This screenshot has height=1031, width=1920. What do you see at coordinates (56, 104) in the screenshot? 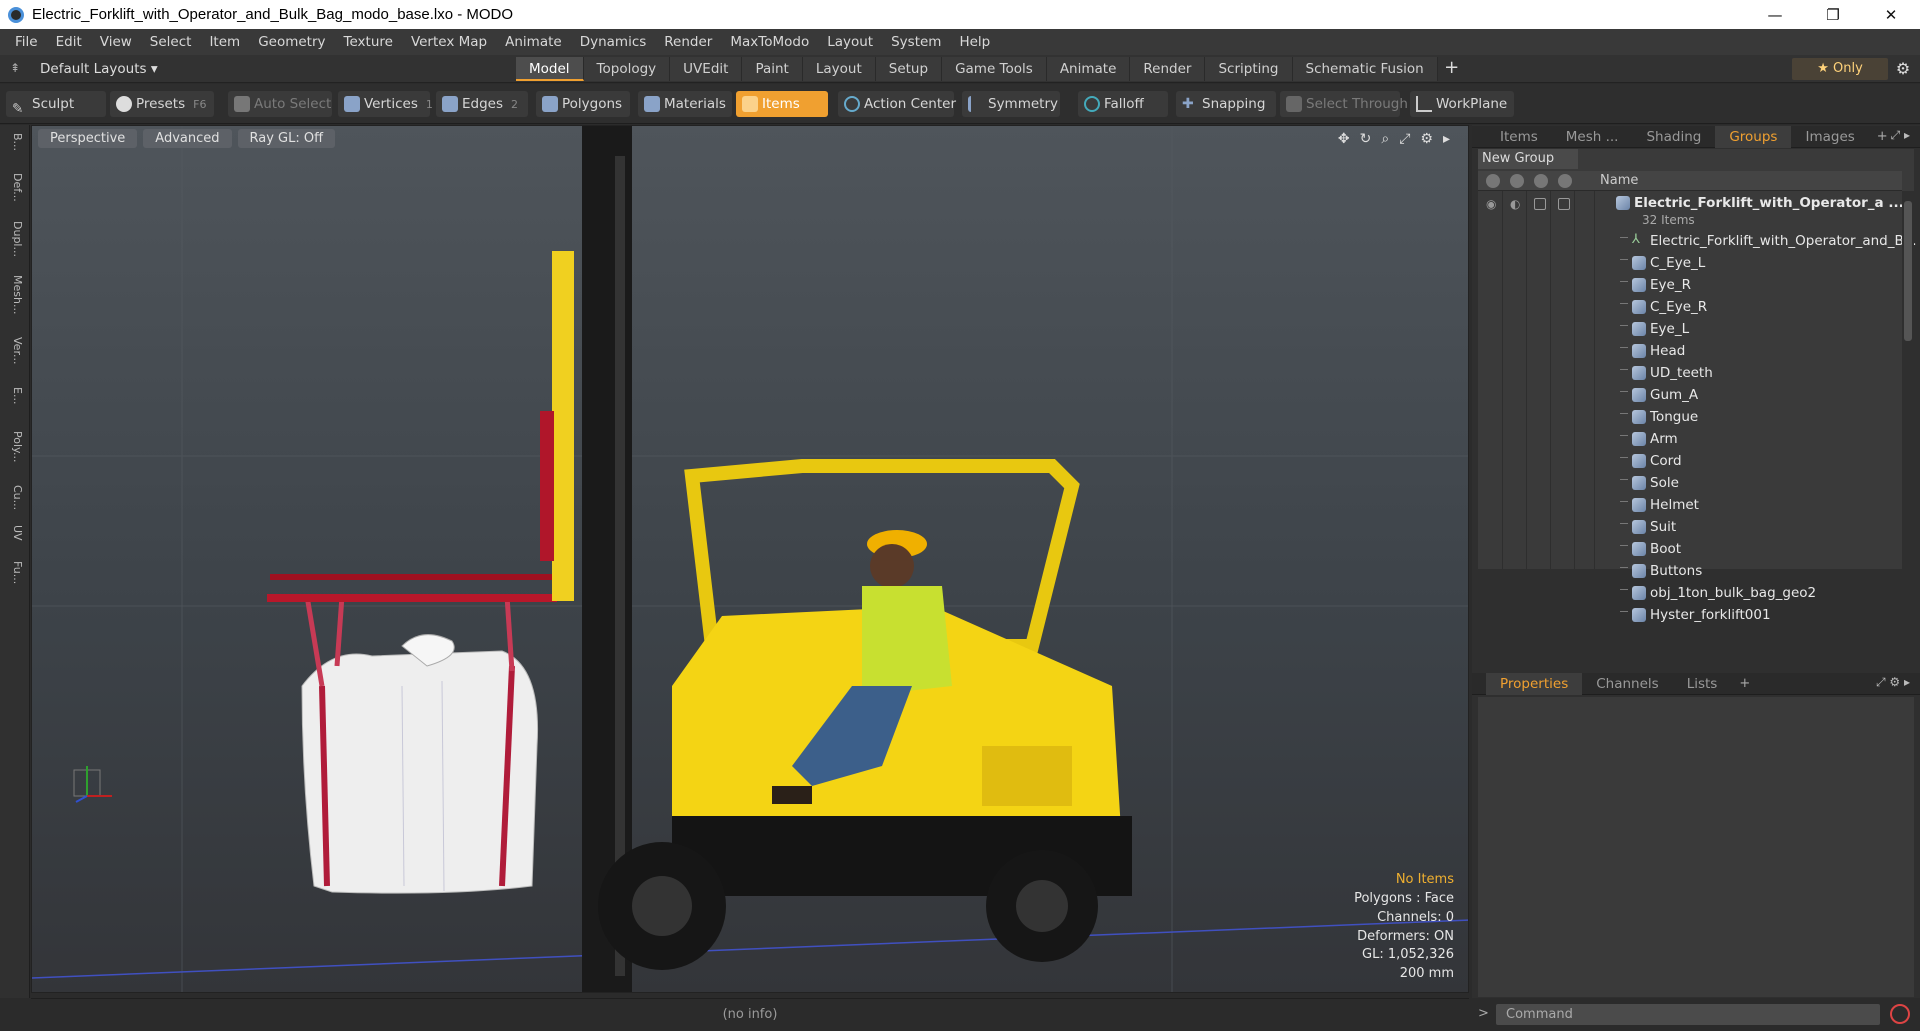
I see `sculpt-button: ✎ Sculpt` at bounding box center [56, 104].